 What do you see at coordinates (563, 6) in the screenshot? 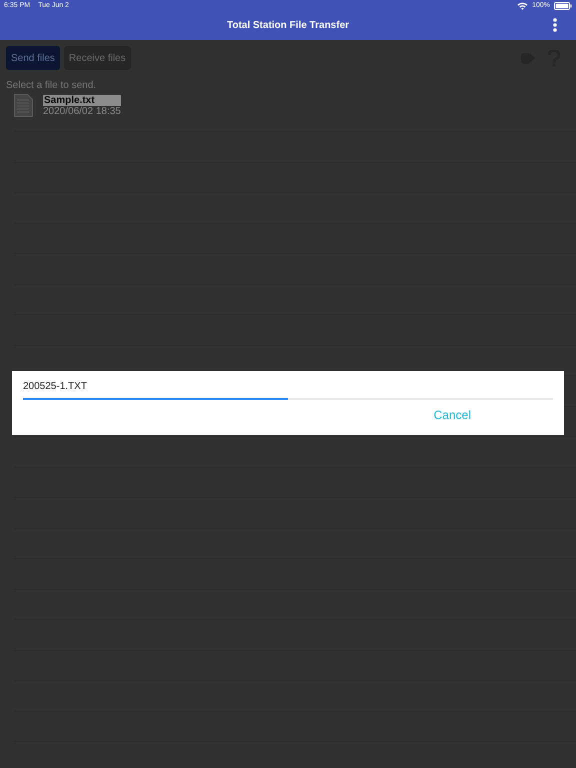
I see `battery-icon` at bounding box center [563, 6].